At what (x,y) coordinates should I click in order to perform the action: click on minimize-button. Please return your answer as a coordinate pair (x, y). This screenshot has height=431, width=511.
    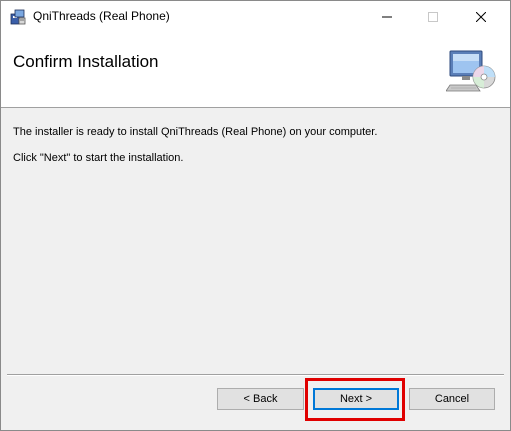
    Looking at the image, I should click on (387, 16).